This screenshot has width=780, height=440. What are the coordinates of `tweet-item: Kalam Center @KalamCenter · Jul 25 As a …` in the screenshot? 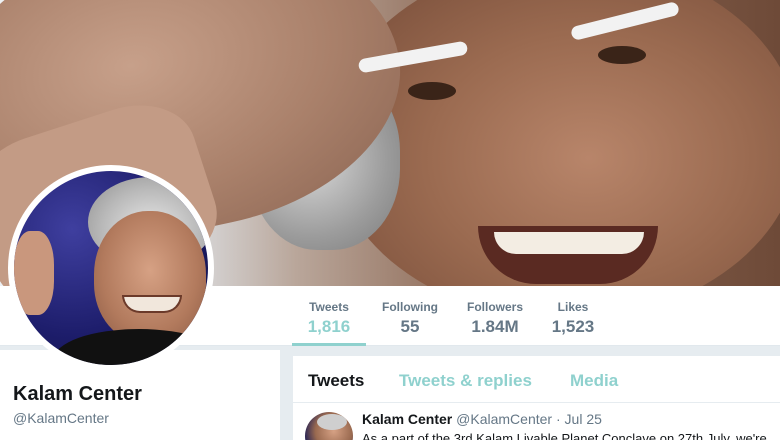 It's located at (536, 421).